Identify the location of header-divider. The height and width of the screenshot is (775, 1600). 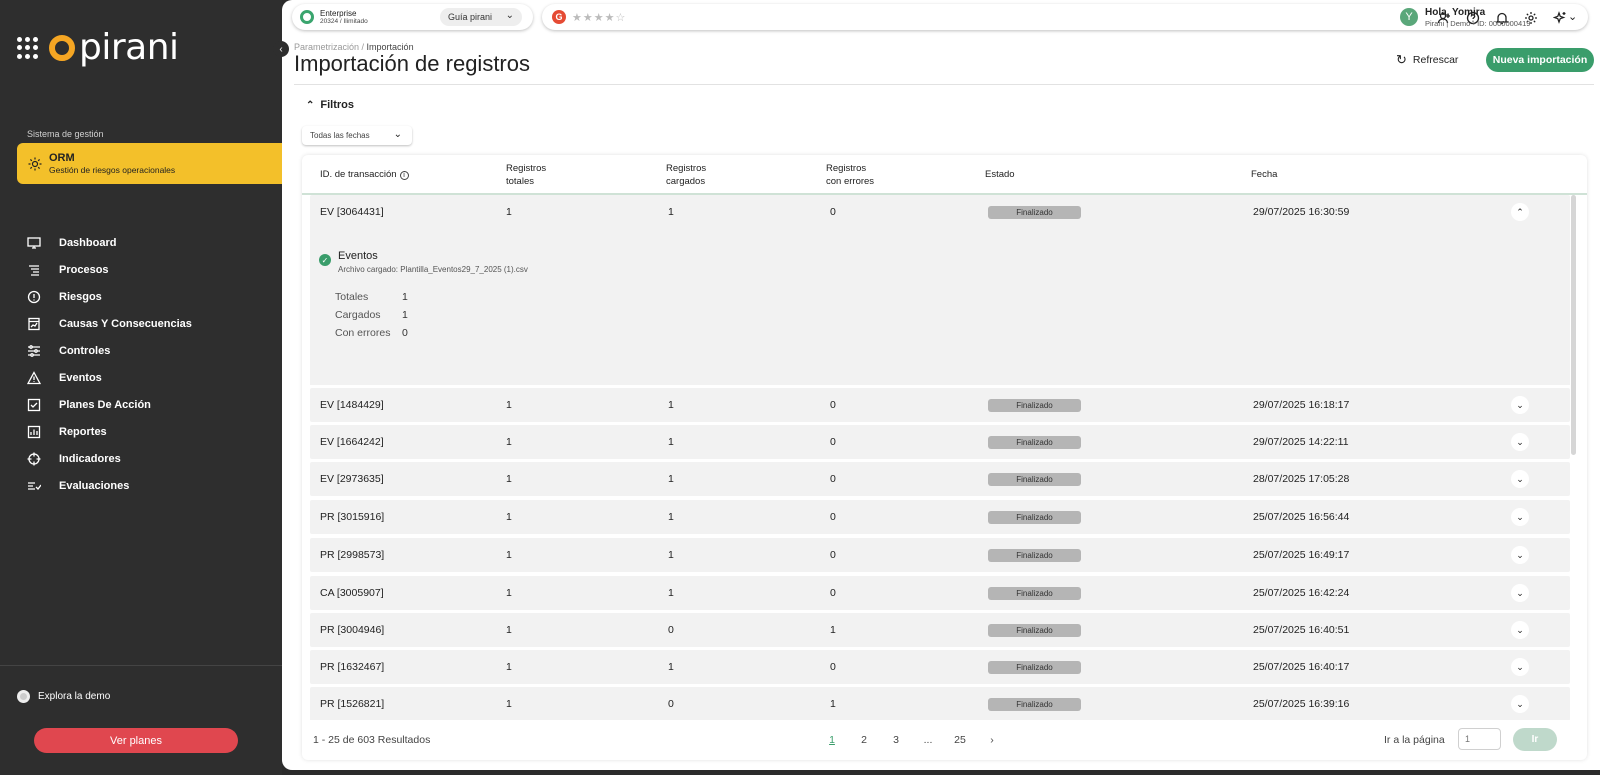
(944, 84).